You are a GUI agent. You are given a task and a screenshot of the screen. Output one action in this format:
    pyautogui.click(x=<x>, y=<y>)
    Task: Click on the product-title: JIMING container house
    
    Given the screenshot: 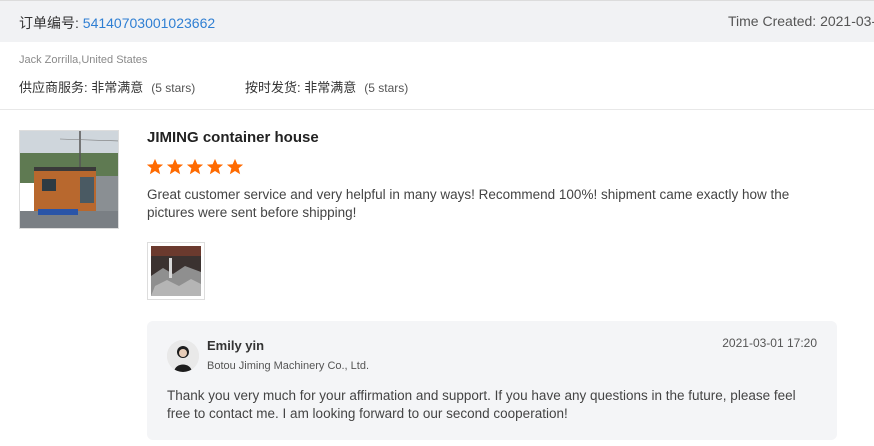 What is the action you would take?
    pyautogui.click(x=233, y=137)
    